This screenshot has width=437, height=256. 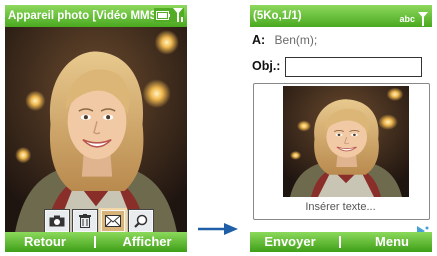 What do you see at coordinates (392, 242) in the screenshot?
I see `softkey-menu: Menu` at bounding box center [392, 242].